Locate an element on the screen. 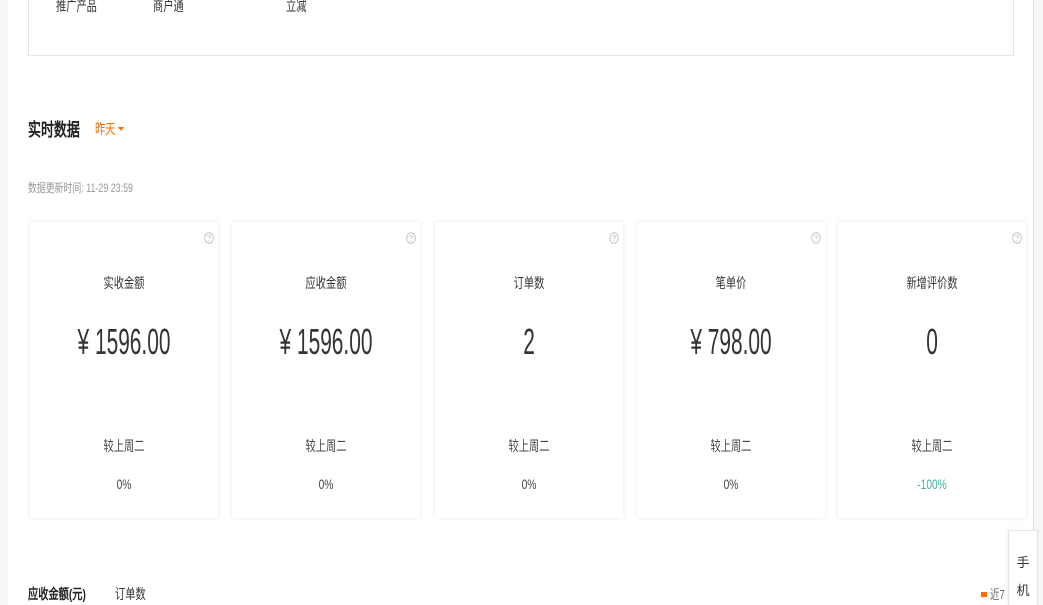 This screenshot has height=605, width=1043. metric-value: 2 is located at coordinates (529, 341).